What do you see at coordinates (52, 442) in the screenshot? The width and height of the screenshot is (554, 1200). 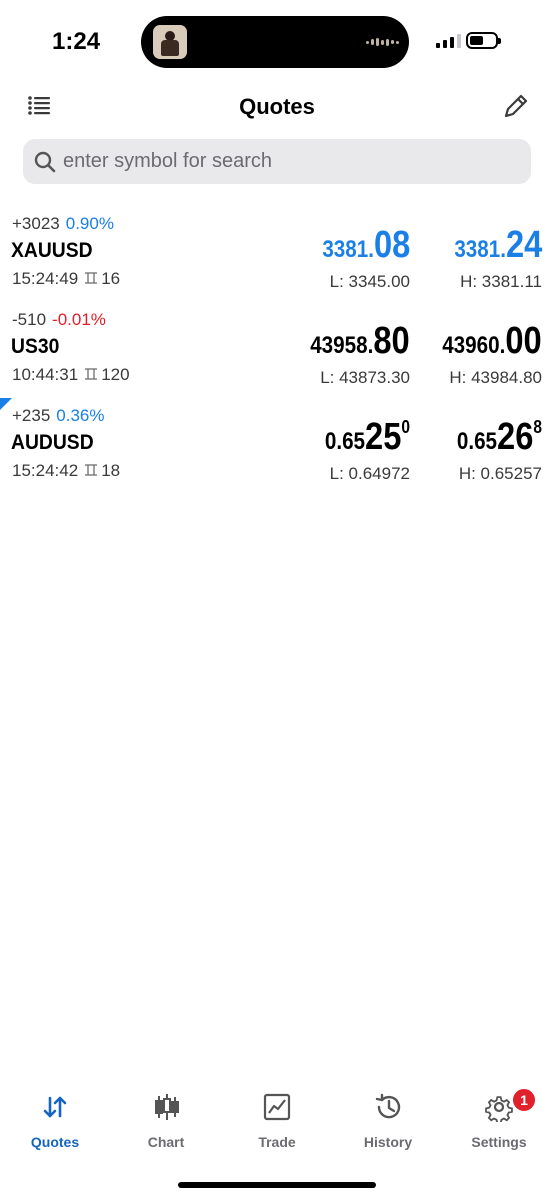 I see `symbol-name: AUDUSD` at bounding box center [52, 442].